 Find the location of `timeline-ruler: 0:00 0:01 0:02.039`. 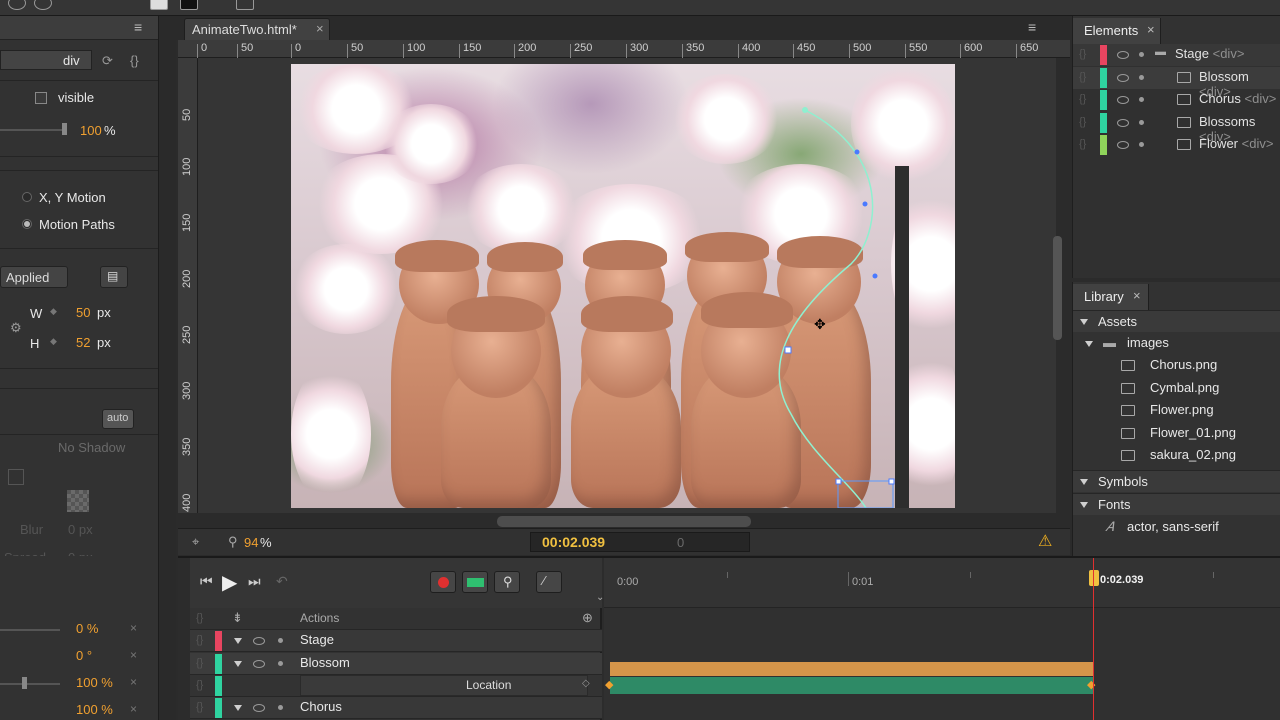

timeline-ruler: 0:00 0:01 0:02.039 is located at coordinates (942, 583).